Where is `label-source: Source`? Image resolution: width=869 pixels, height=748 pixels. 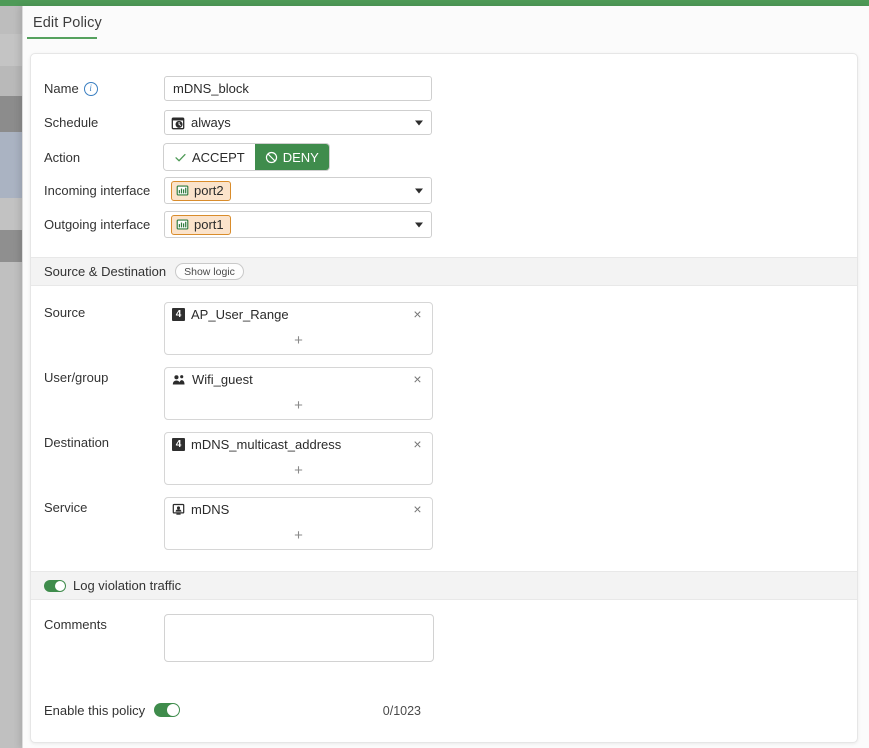 label-source: Source is located at coordinates (97, 312).